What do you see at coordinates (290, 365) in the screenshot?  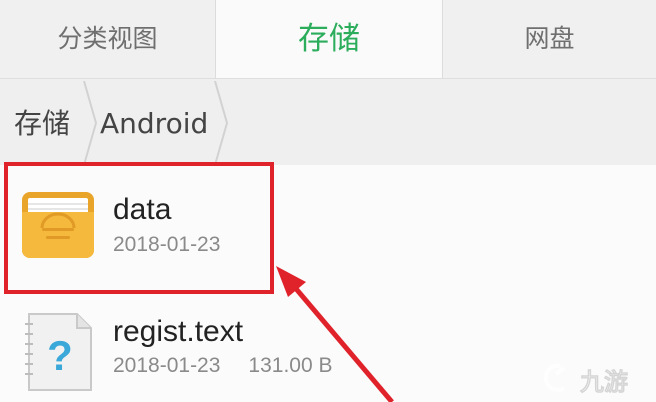 I see `file-size: 131.00 B` at bounding box center [290, 365].